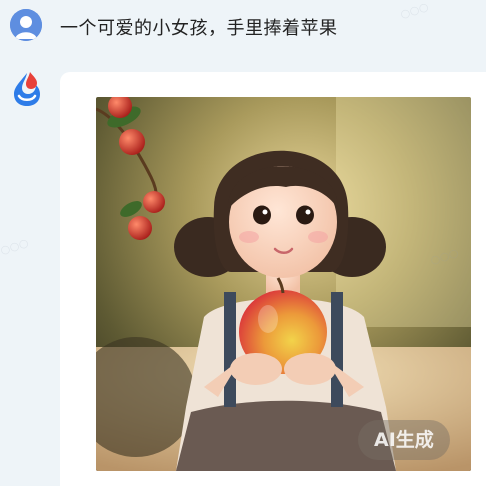 This screenshot has height=486, width=486. I want to click on ai-generated-badge: AI生成, so click(404, 440).